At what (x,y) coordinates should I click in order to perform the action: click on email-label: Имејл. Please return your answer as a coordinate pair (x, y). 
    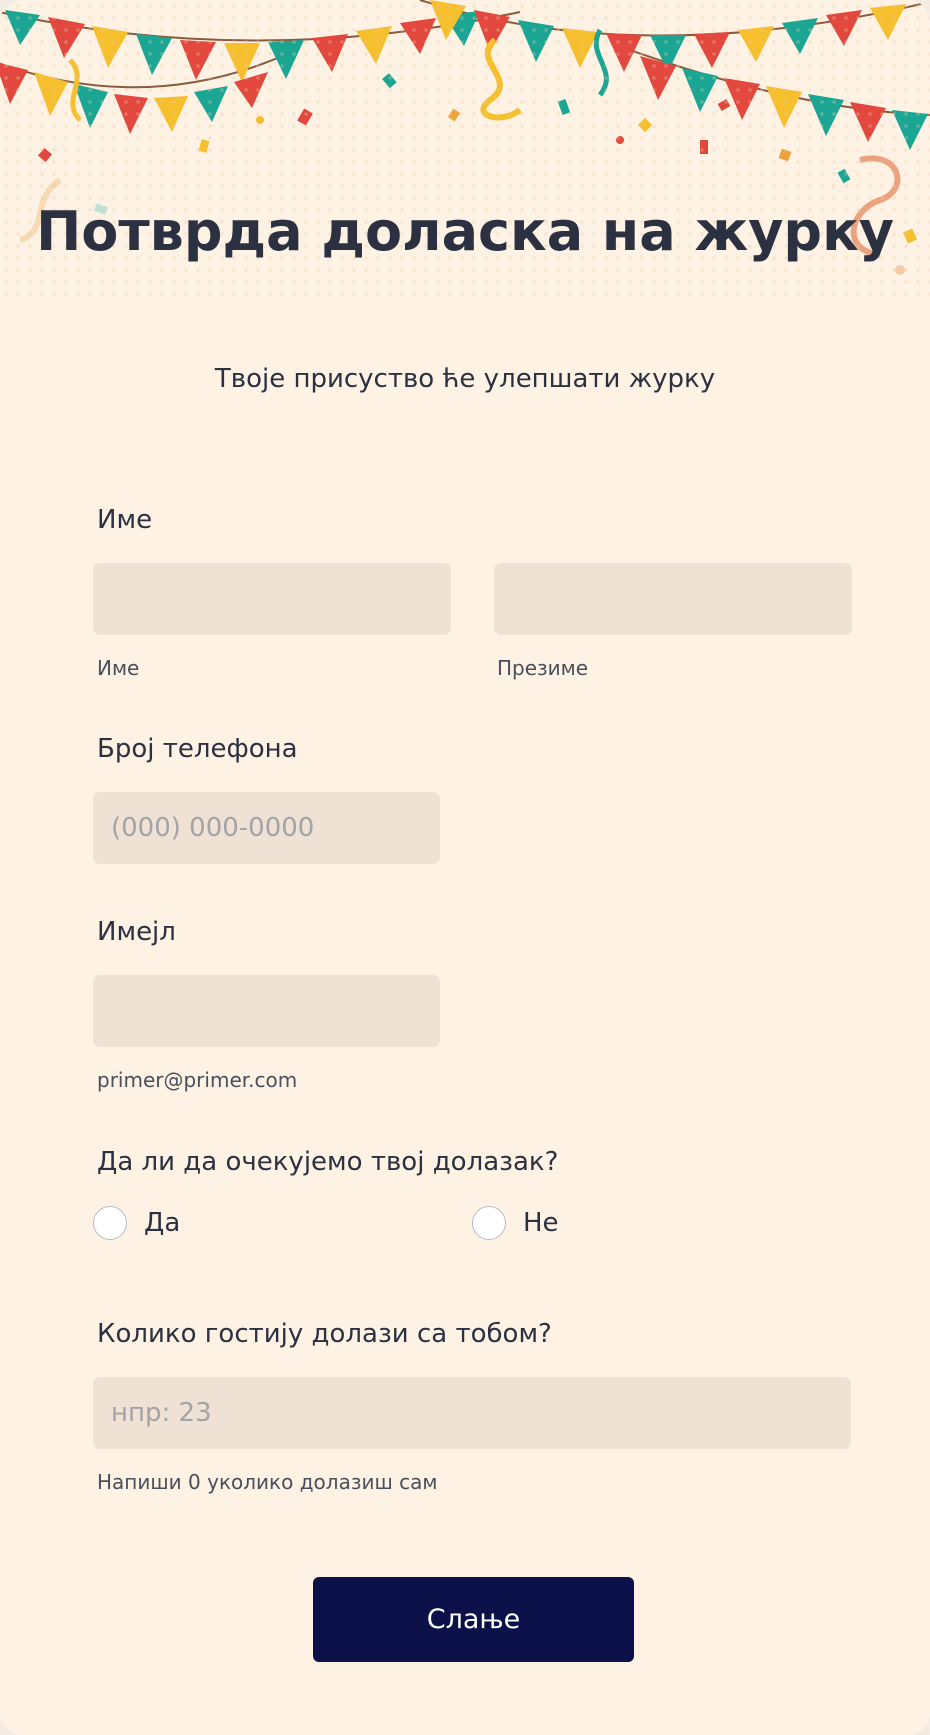
    Looking at the image, I should click on (136, 932).